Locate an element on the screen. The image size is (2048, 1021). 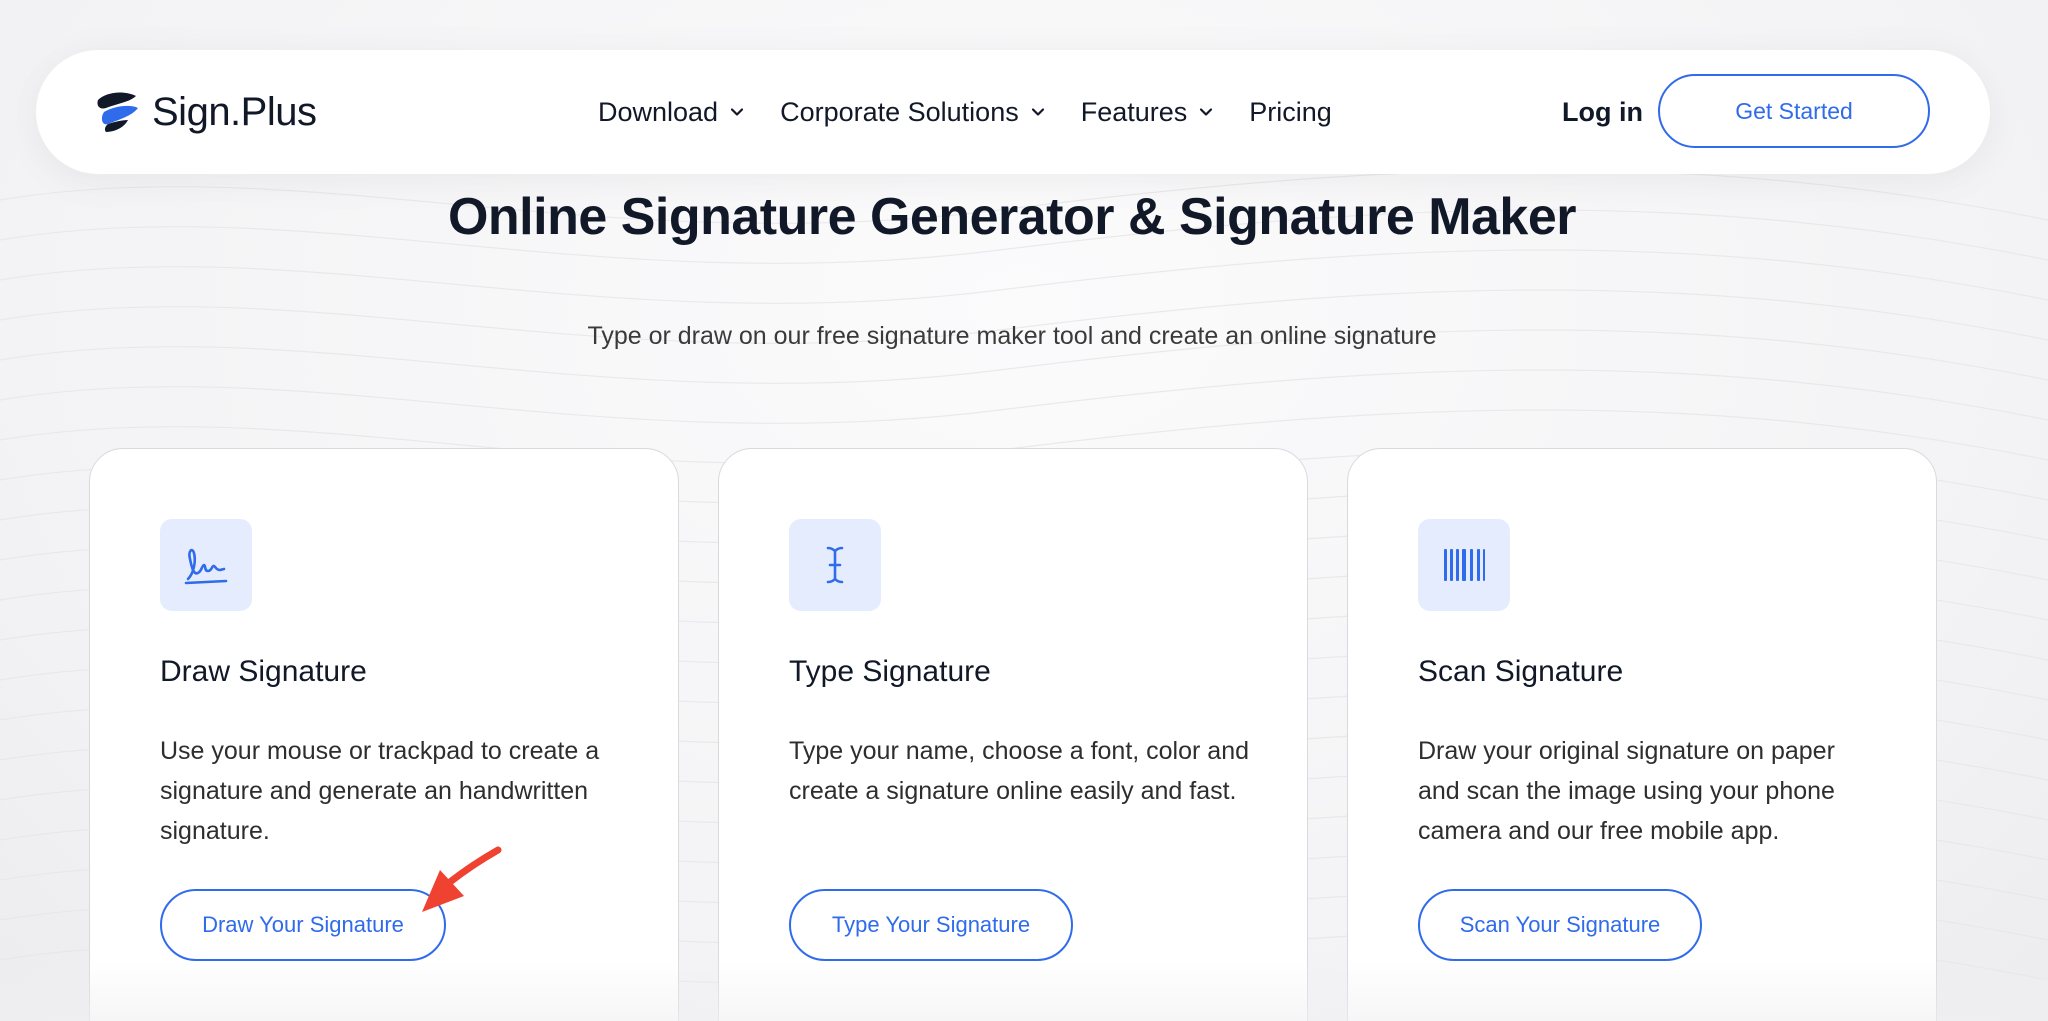
nav-download-label: Download is located at coordinates (658, 111).